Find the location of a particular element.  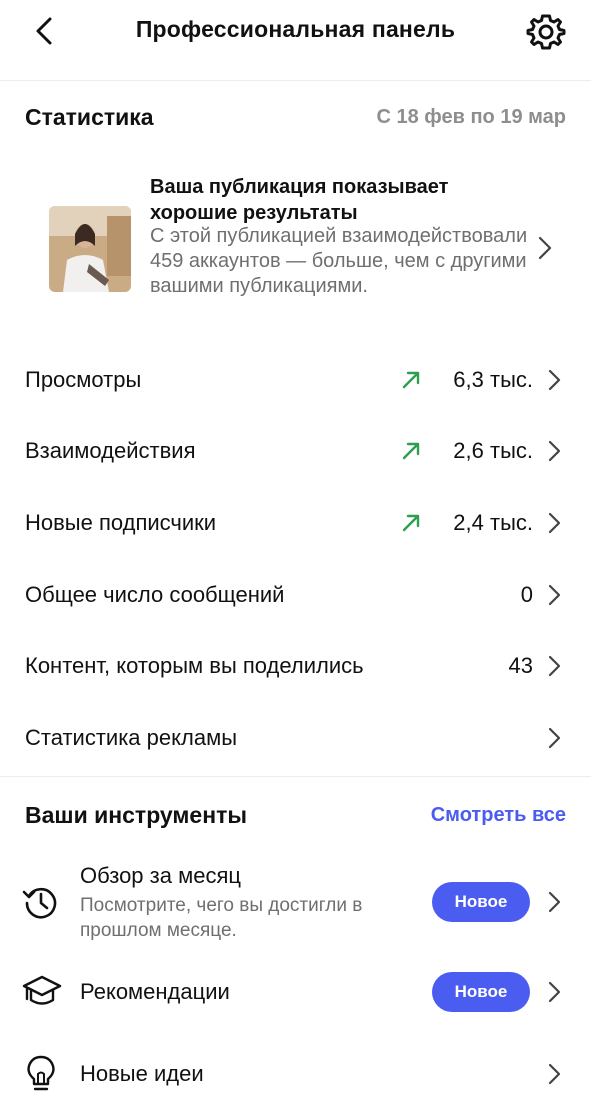

page-title: Профессиональная панель is located at coordinates (295, 29).